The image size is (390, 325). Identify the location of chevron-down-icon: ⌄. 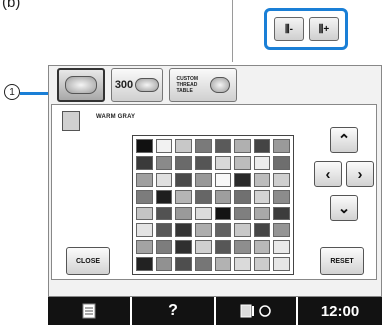
(344, 208).